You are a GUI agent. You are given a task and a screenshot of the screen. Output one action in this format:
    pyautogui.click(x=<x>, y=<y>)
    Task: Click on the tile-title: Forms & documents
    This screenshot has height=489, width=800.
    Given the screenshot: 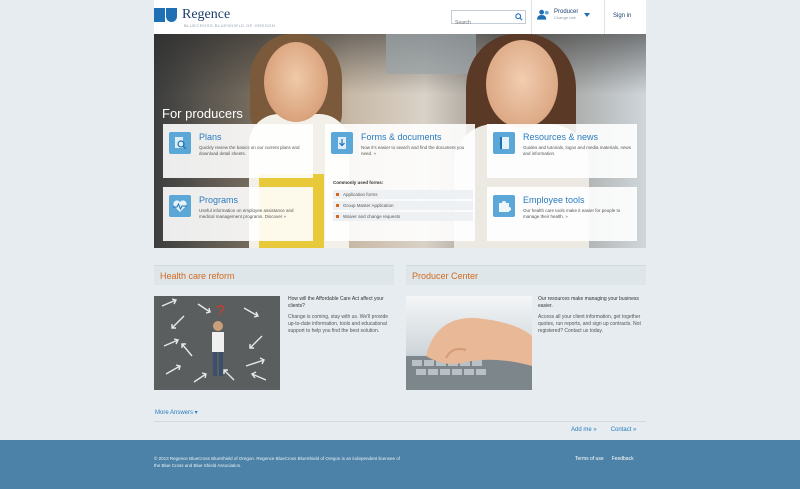 What is the action you would take?
    pyautogui.click(x=401, y=137)
    